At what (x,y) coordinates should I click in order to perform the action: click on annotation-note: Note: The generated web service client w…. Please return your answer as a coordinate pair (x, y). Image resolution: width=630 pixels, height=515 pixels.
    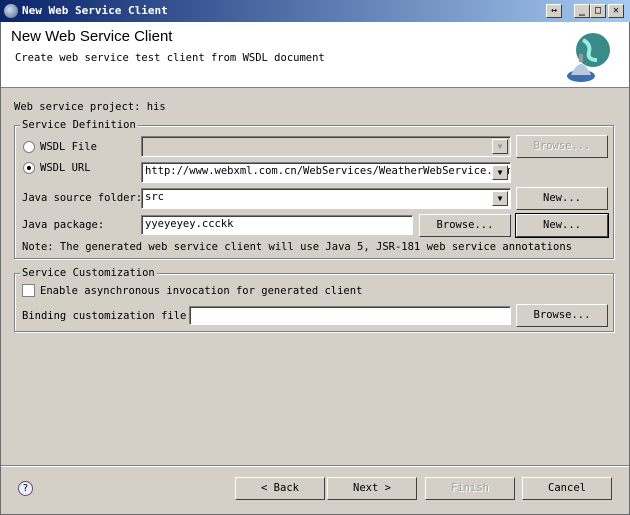
    Looking at the image, I should click on (297, 247).